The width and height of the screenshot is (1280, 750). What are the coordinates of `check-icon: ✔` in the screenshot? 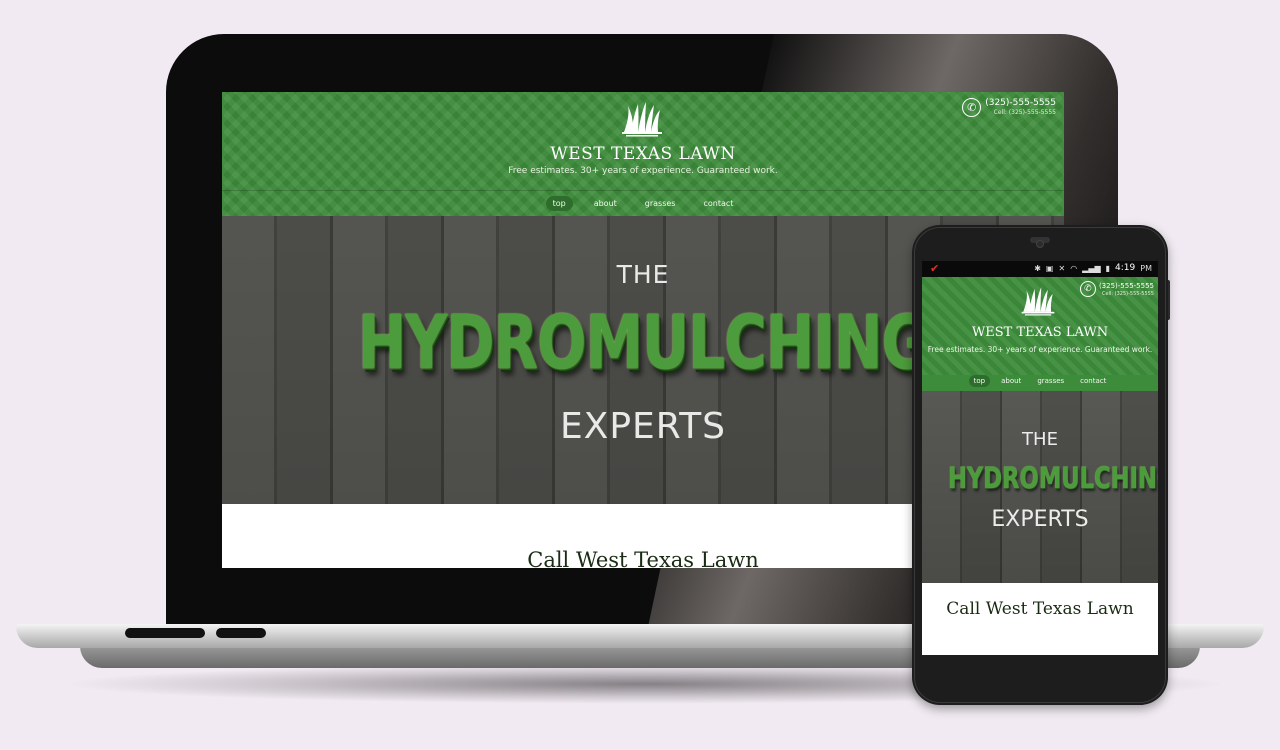 It's located at (935, 268).